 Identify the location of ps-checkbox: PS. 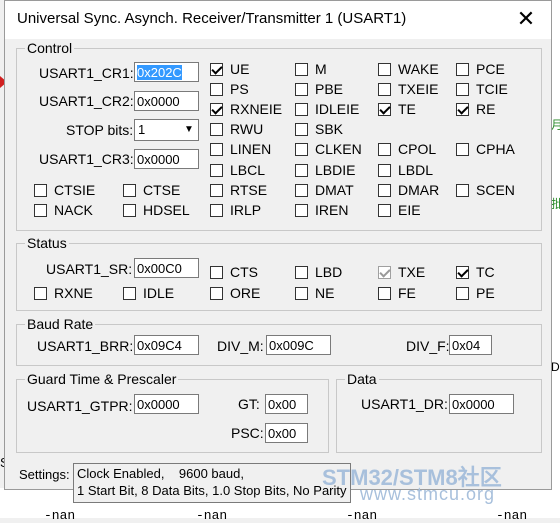
(229, 89).